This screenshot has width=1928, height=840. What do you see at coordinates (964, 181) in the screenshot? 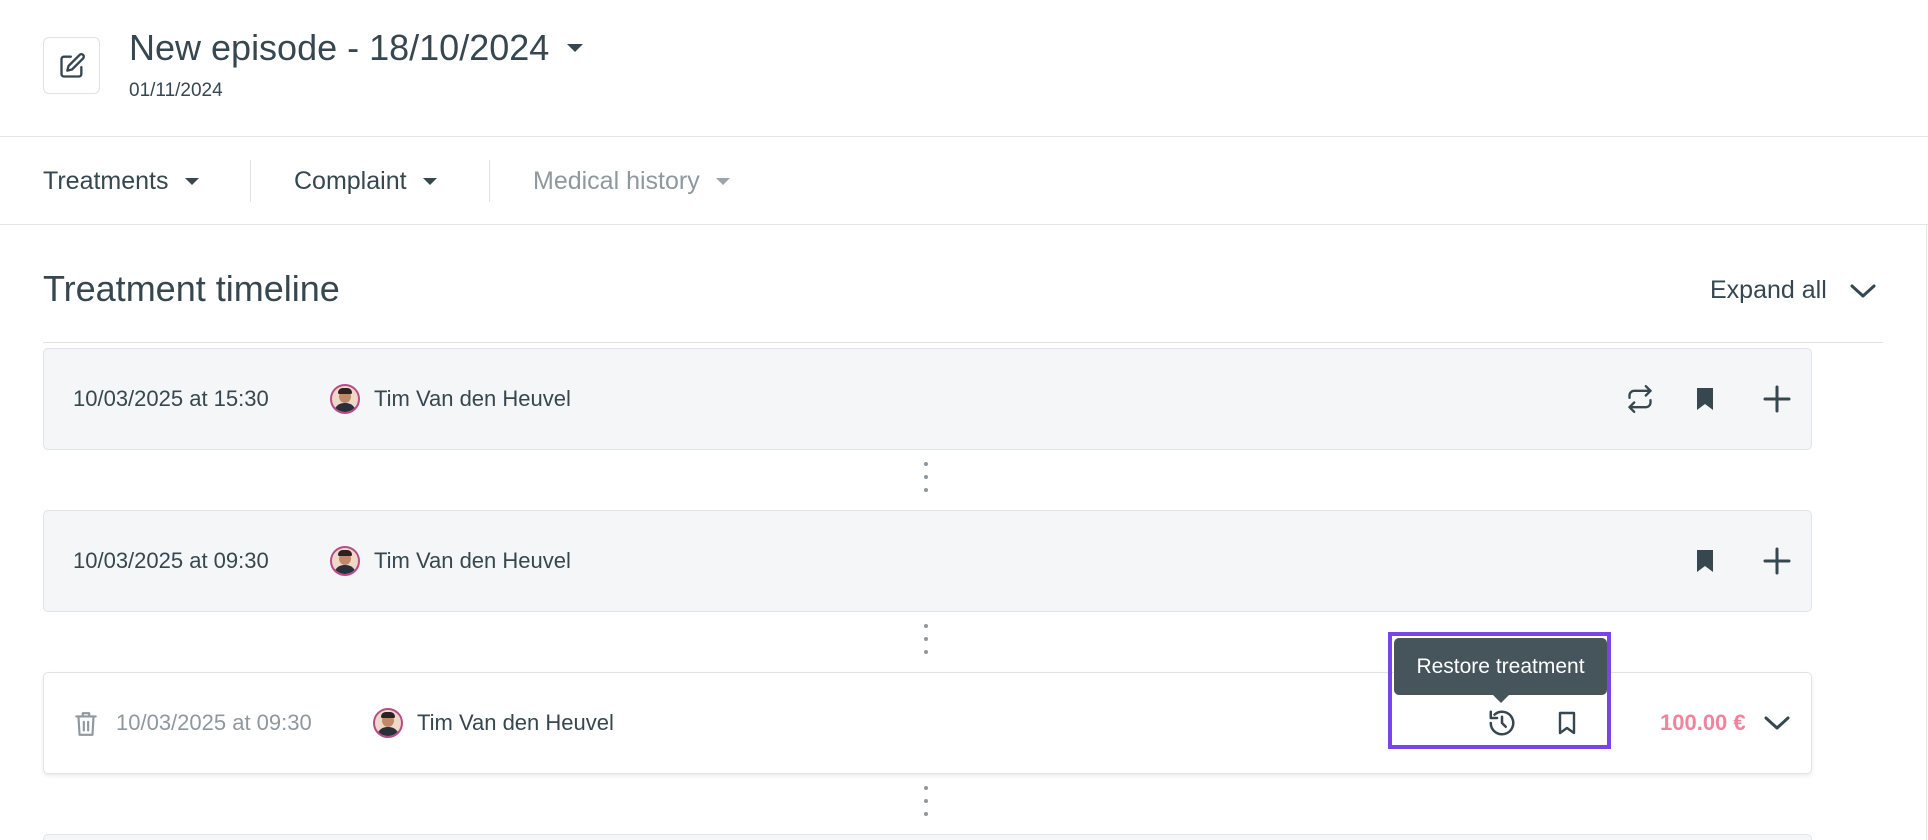
I see `episode-tabs: Treatments Complaint Medical history` at bounding box center [964, 181].